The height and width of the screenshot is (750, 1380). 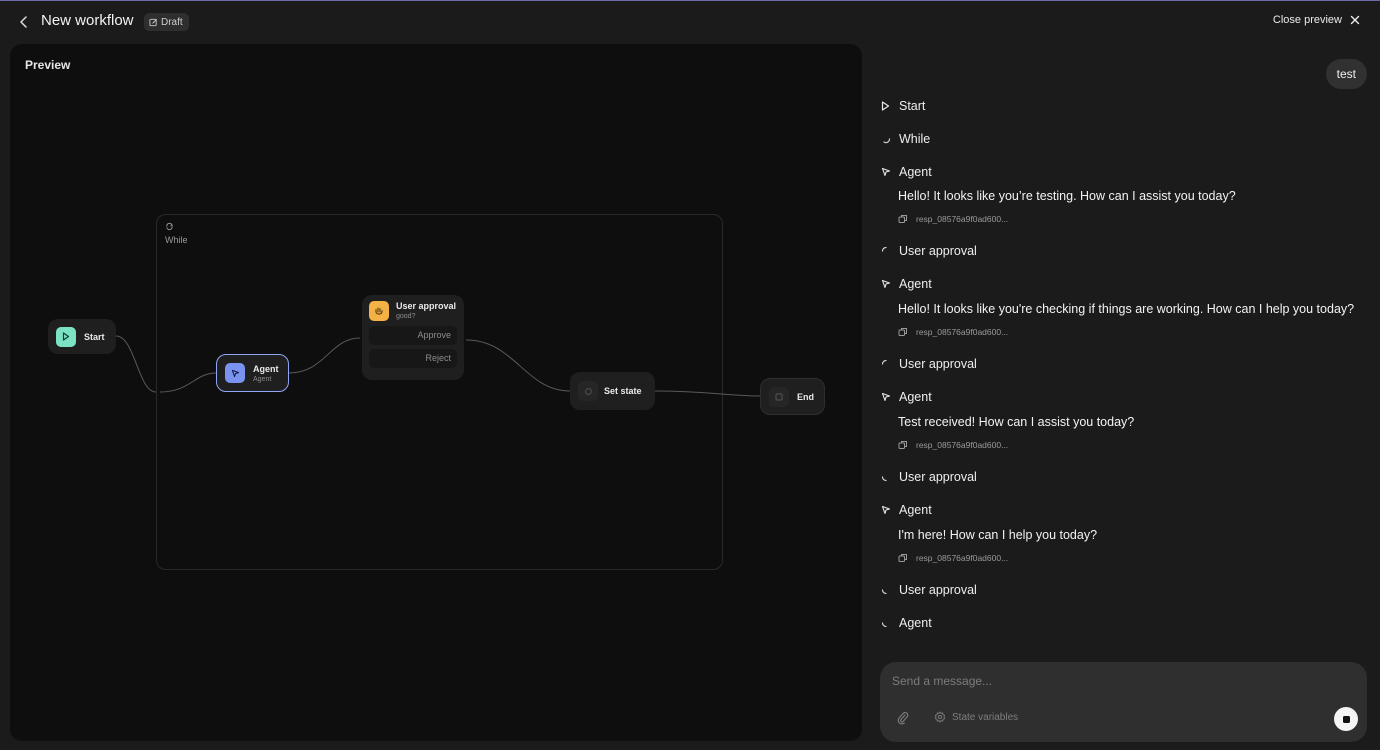 I want to click on approval-node-sublabel: good?, so click(x=406, y=316).